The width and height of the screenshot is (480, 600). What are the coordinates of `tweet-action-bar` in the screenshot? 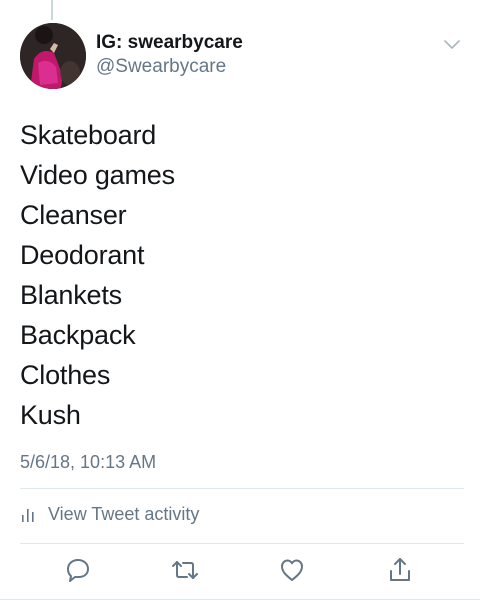 It's located at (240, 572).